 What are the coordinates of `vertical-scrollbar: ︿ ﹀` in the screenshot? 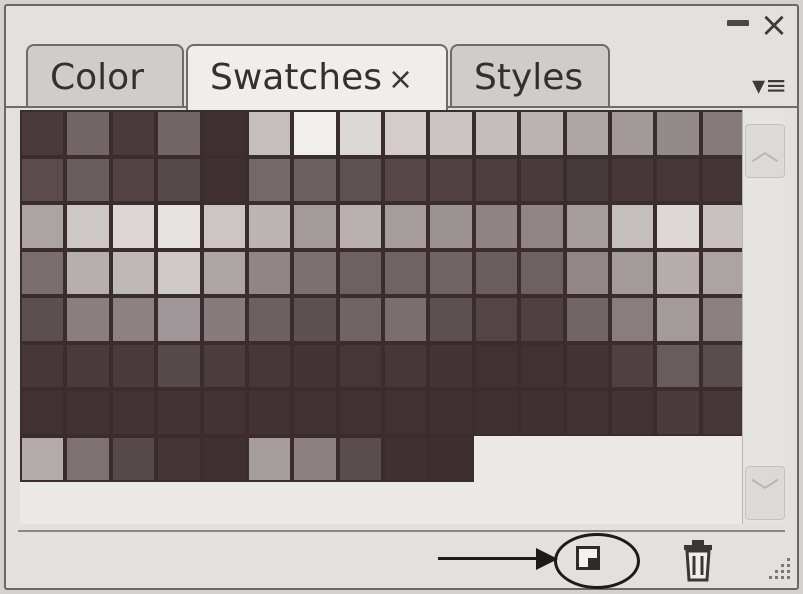 It's located at (763, 317).